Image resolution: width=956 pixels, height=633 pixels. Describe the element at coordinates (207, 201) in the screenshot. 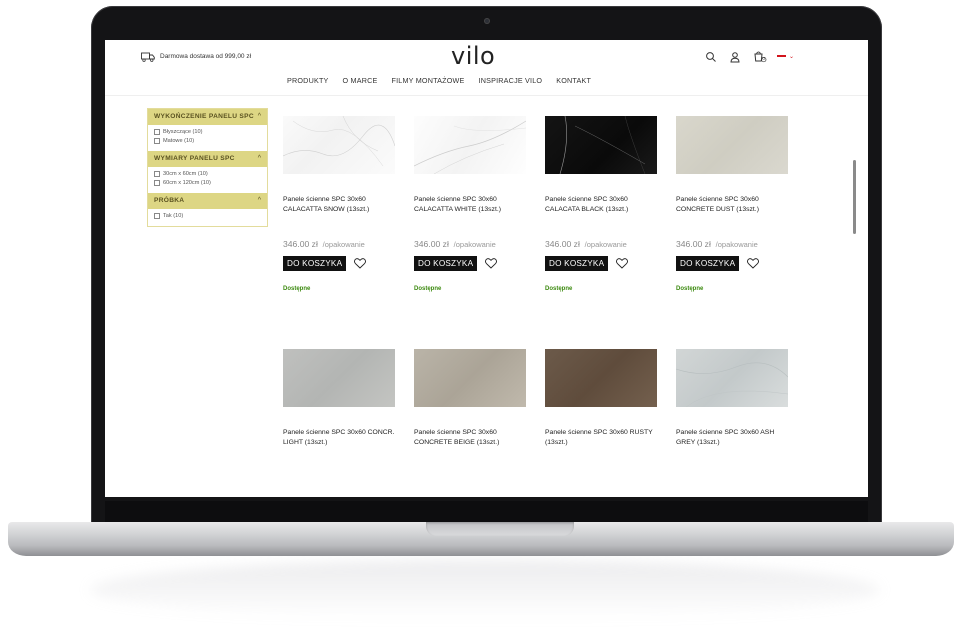

I see `filter-header-probka: PRÓBKA ^` at that location.